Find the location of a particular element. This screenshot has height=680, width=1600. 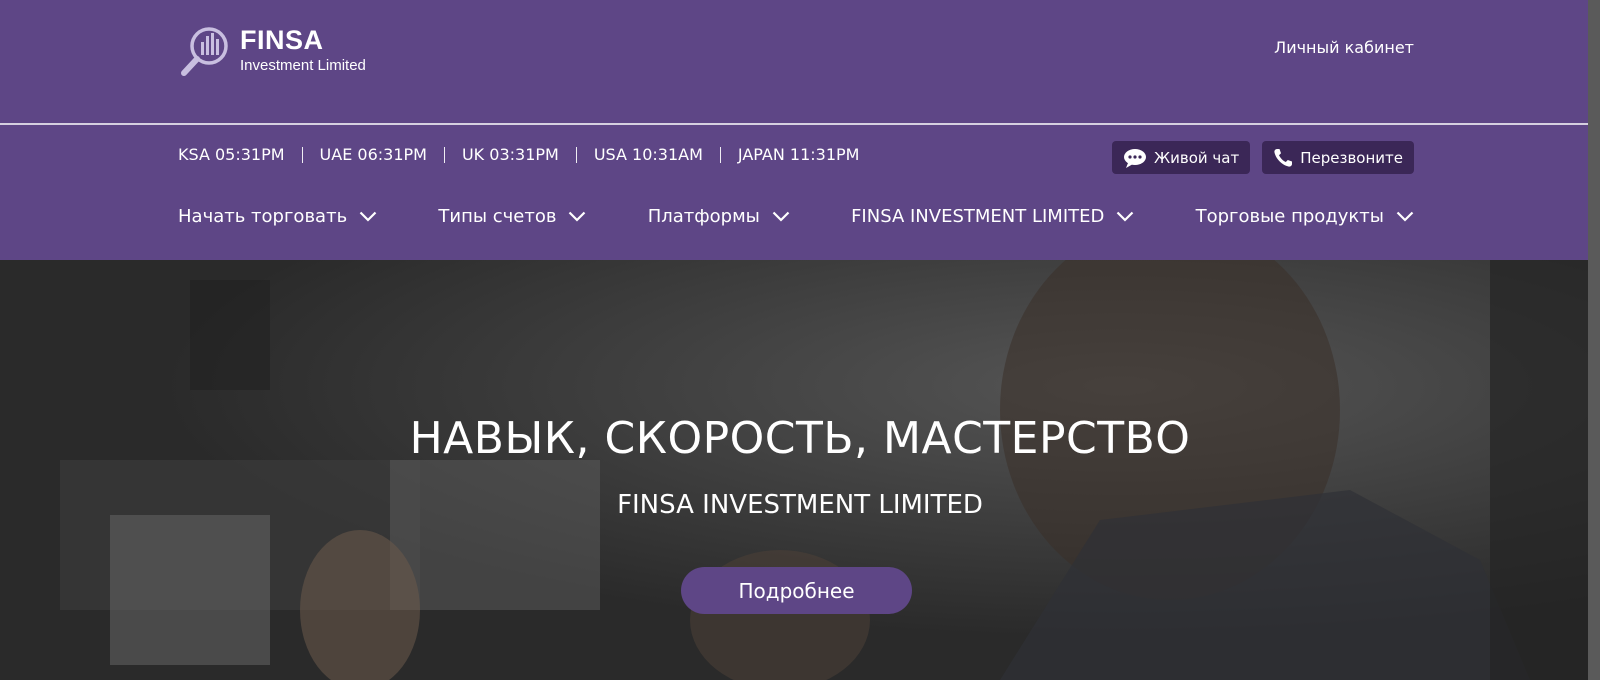

chat-bubble-icon is located at coordinates (1134, 158).